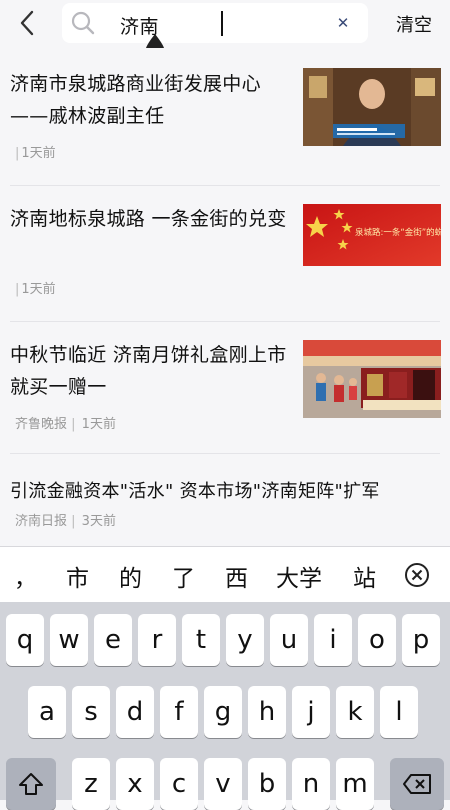 This screenshot has width=450, height=810. I want to click on key: y, so click(245, 640).